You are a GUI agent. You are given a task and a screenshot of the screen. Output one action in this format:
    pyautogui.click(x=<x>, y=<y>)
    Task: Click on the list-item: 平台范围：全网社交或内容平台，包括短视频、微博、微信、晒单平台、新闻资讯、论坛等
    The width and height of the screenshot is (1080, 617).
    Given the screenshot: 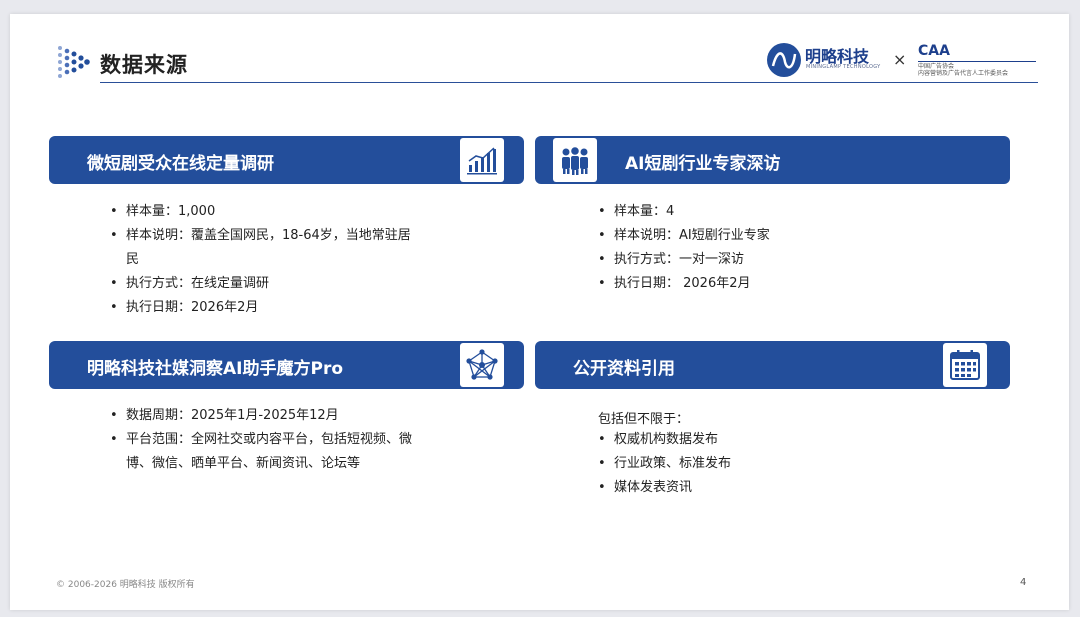 What is the action you would take?
    pyautogui.click(x=265, y=452)
    